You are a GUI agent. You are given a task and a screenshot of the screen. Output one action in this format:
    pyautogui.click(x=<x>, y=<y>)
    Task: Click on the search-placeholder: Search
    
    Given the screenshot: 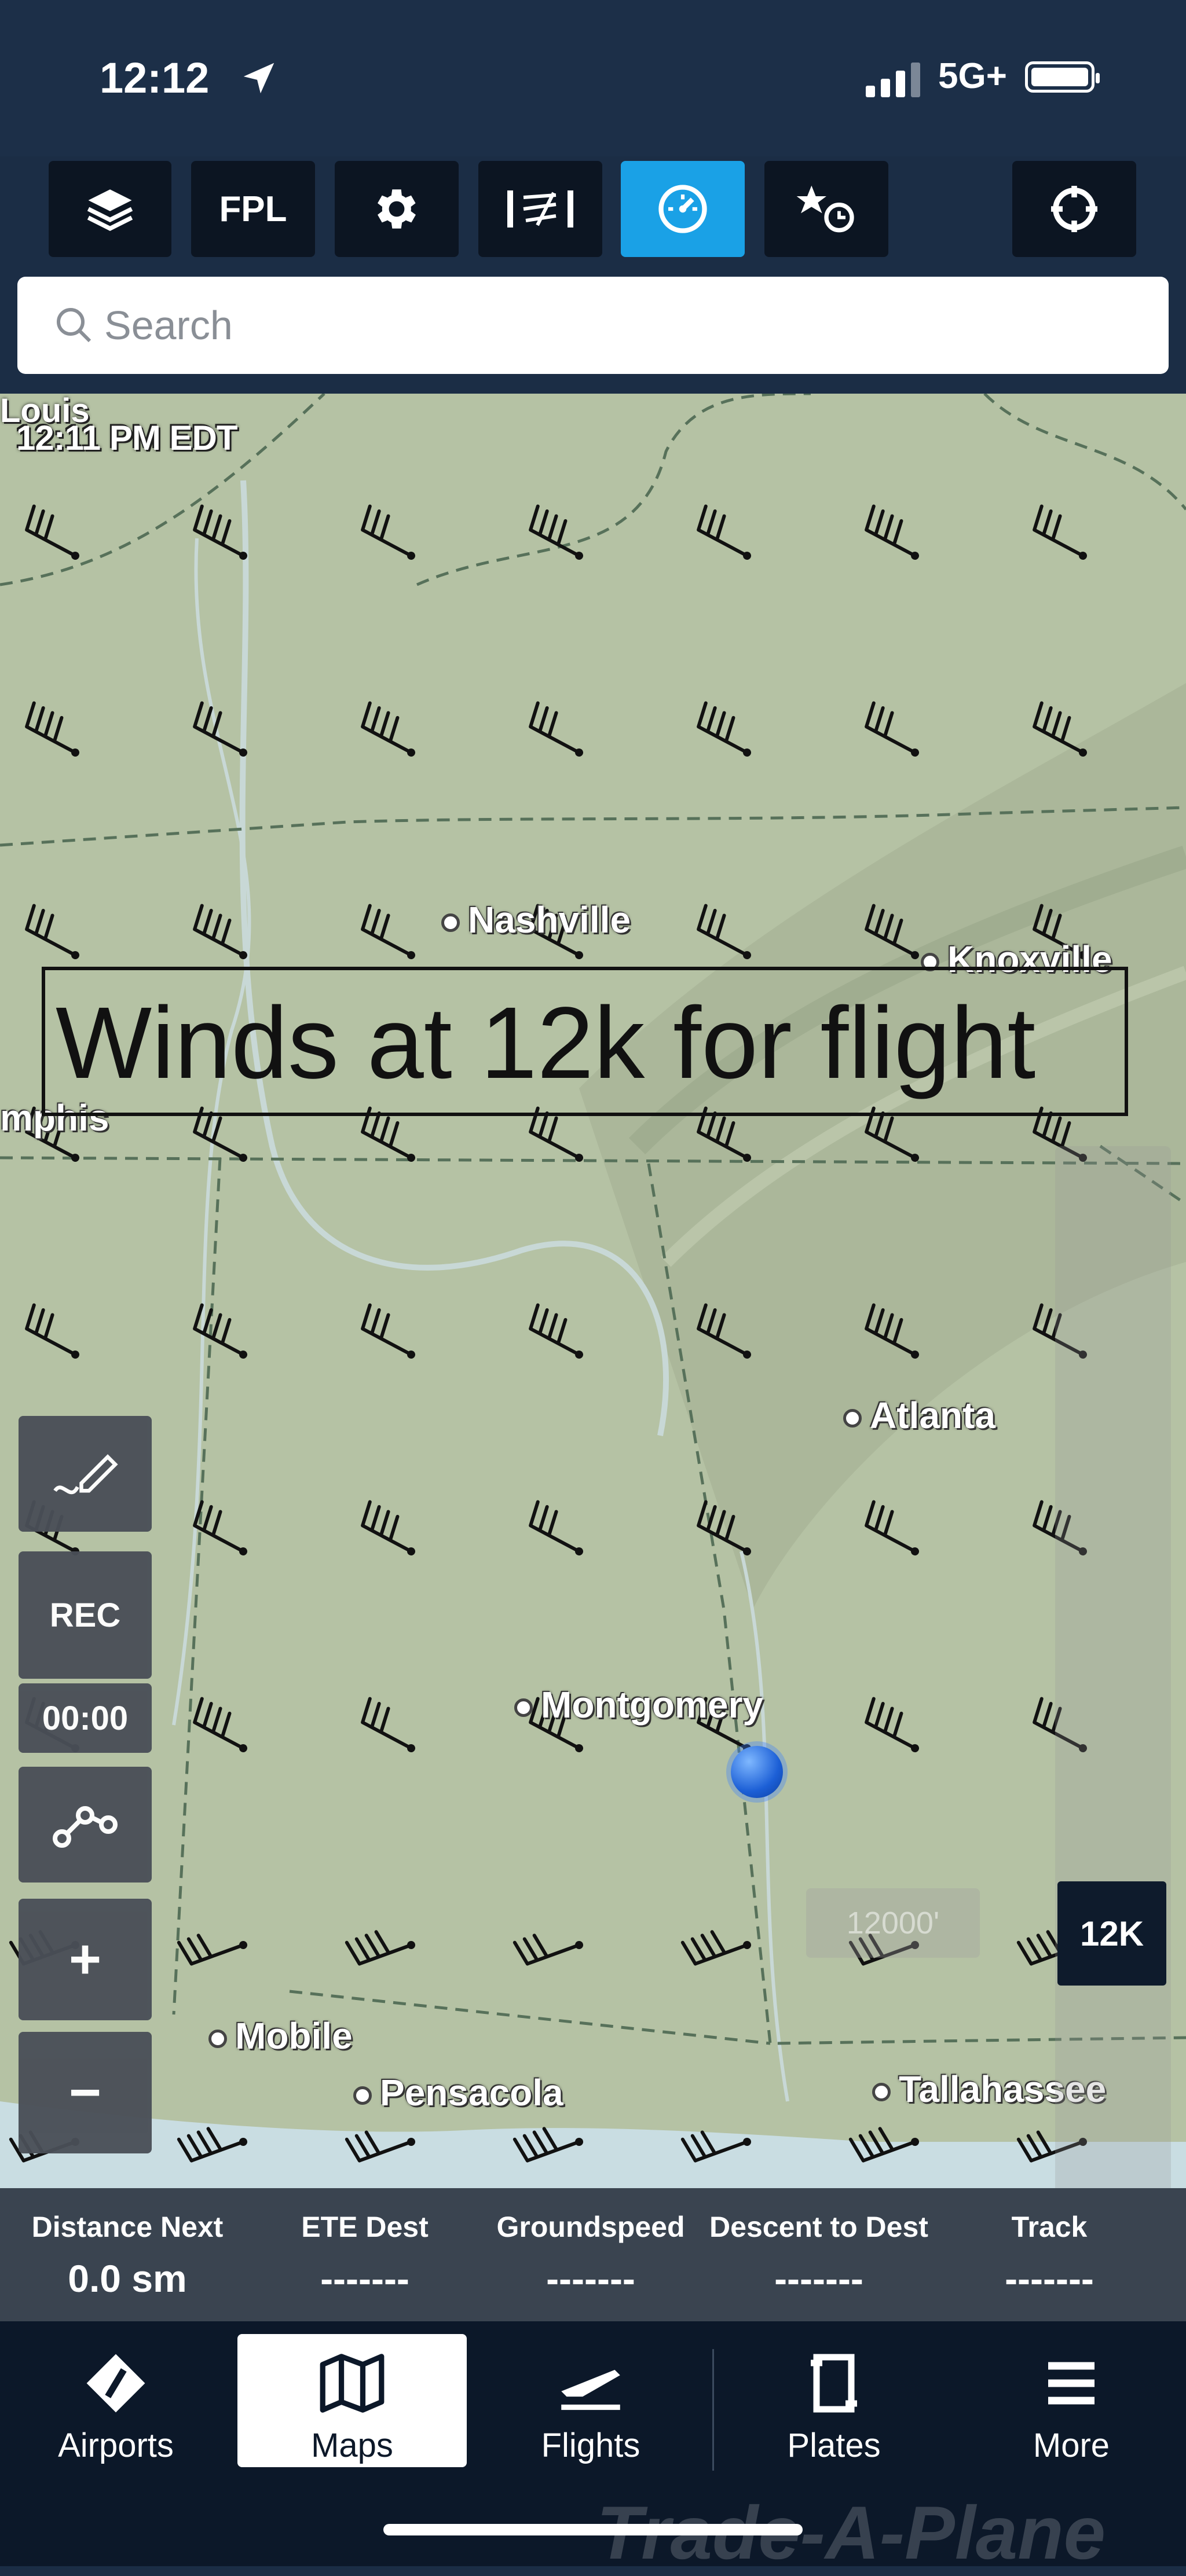 What is the action you would take?
    pyautogui.click(x=168, y=325)
    